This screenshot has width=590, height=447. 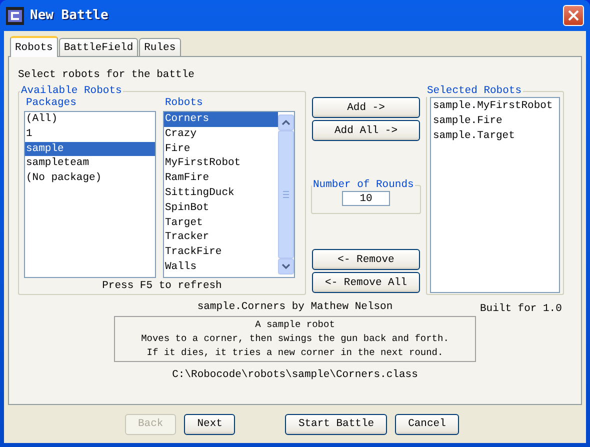 I want to click on group-title: Selected Robots, so click(x=474, y=91).